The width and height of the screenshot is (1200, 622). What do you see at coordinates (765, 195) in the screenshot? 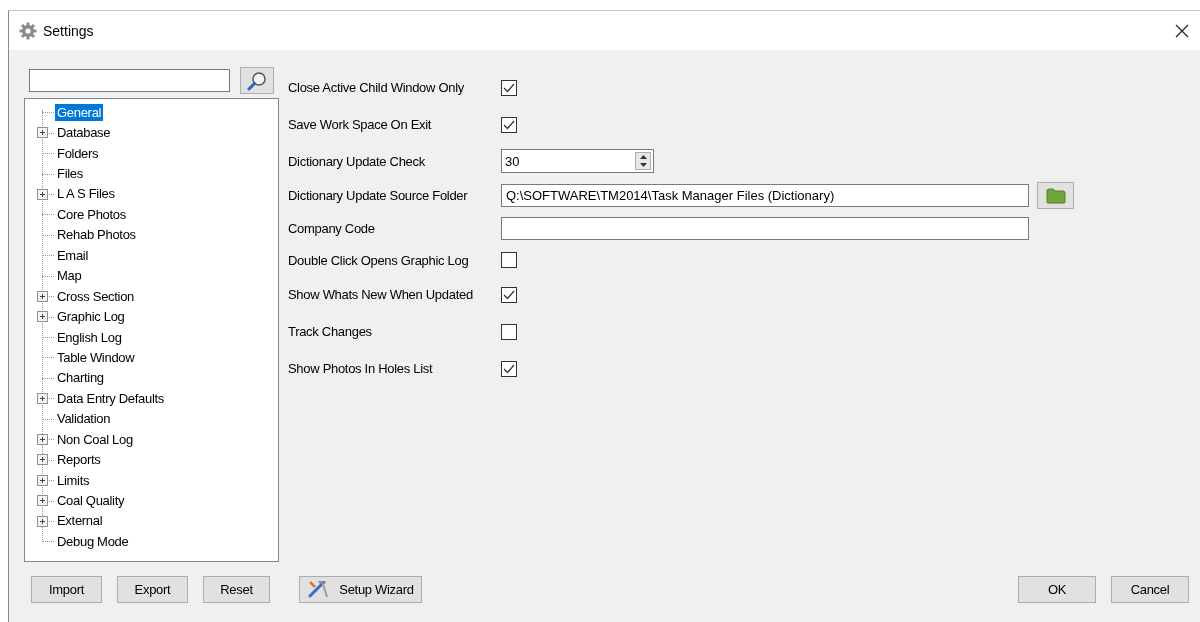
I see `folder-path-field: Q:\SOFTWARE\TM2014\Task Manager Files (Dictionary)` at bounding box center [765, 195].